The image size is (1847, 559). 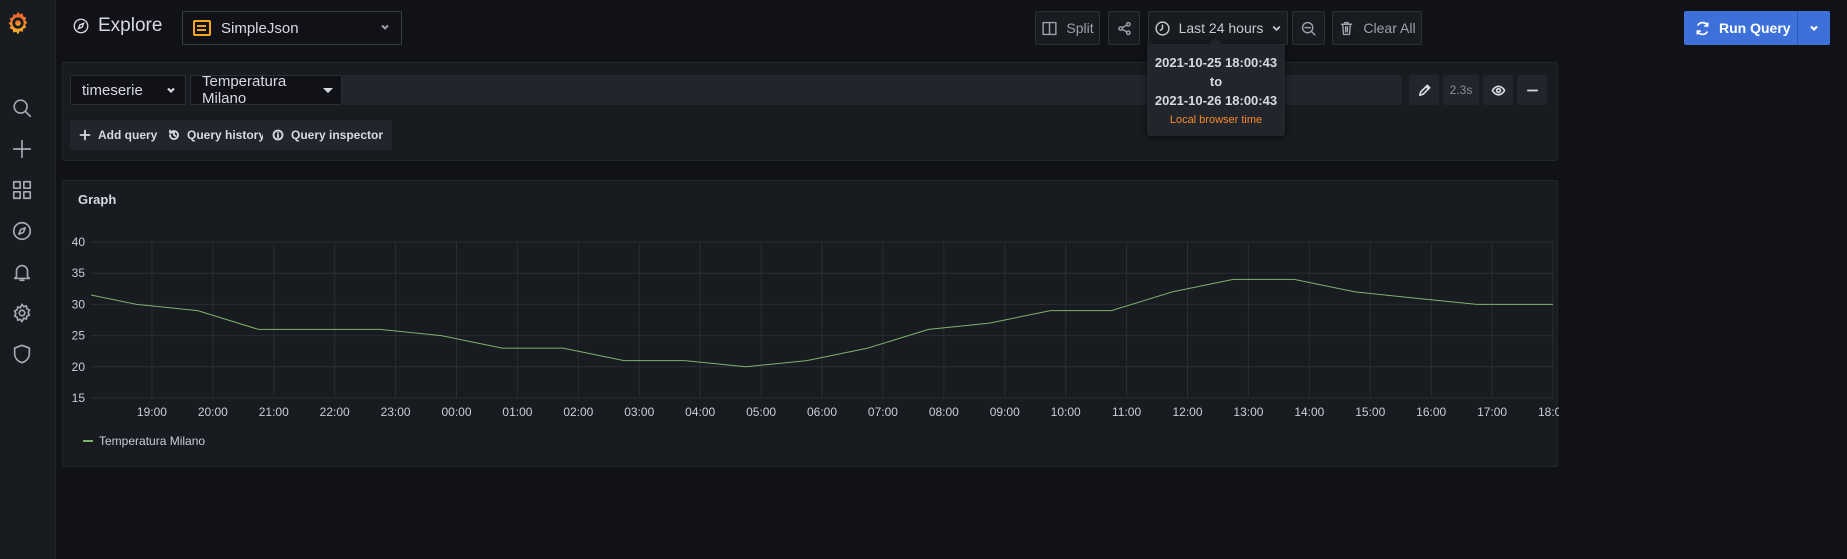 What do you see at coordinates (1216, 100) in the screenshot?
I see `tooltip-to: 2021-10-26 18:00:43` at bounding box center [1216, 100].